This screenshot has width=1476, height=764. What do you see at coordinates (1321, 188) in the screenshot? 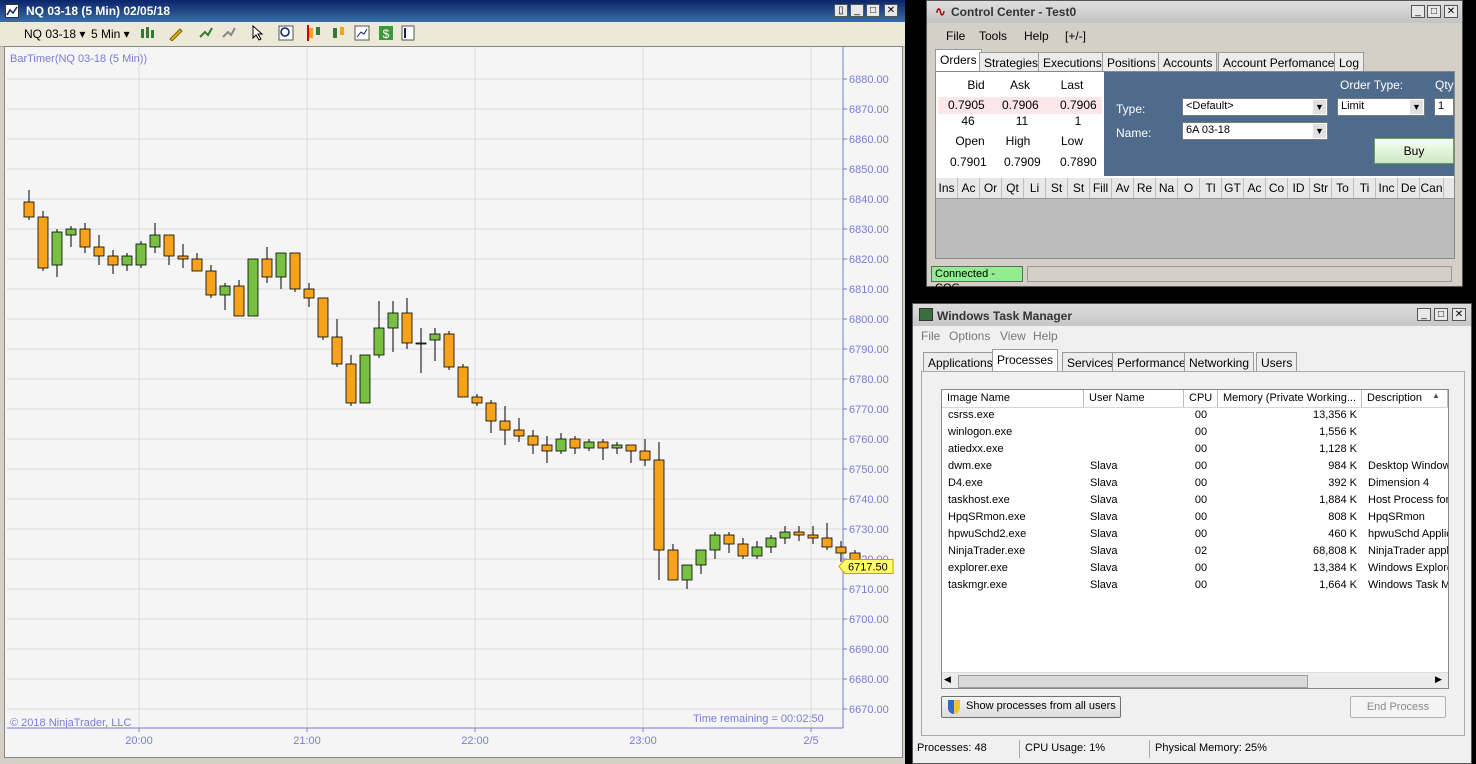
I see `order-grid-column-header: Str` at bounding box center [1321, 188].